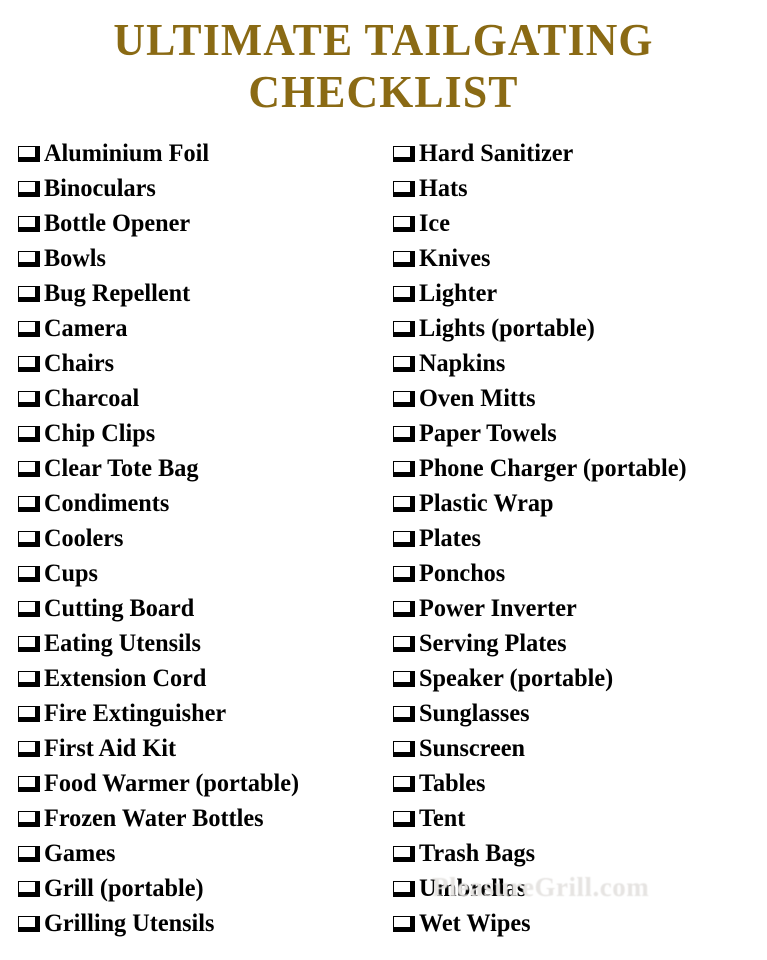  Describe the element at coordinates (204, 433) in the screenshot. I see `checklist-item: Chip Clips` at that location.